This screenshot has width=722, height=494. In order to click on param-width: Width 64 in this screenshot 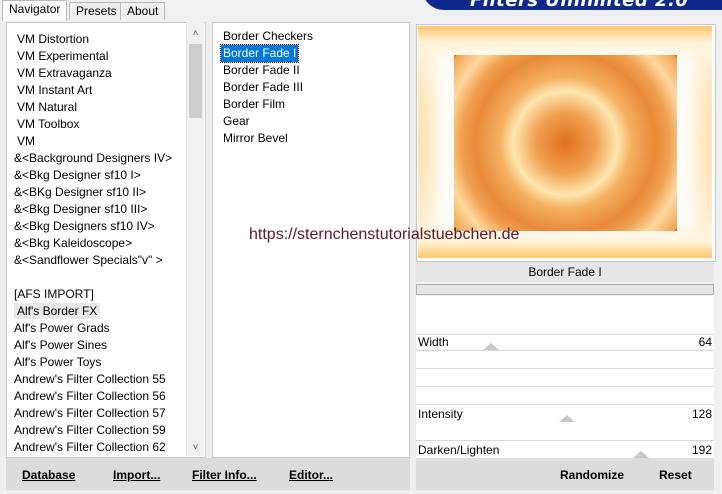, I will do `click(565, 342)`.